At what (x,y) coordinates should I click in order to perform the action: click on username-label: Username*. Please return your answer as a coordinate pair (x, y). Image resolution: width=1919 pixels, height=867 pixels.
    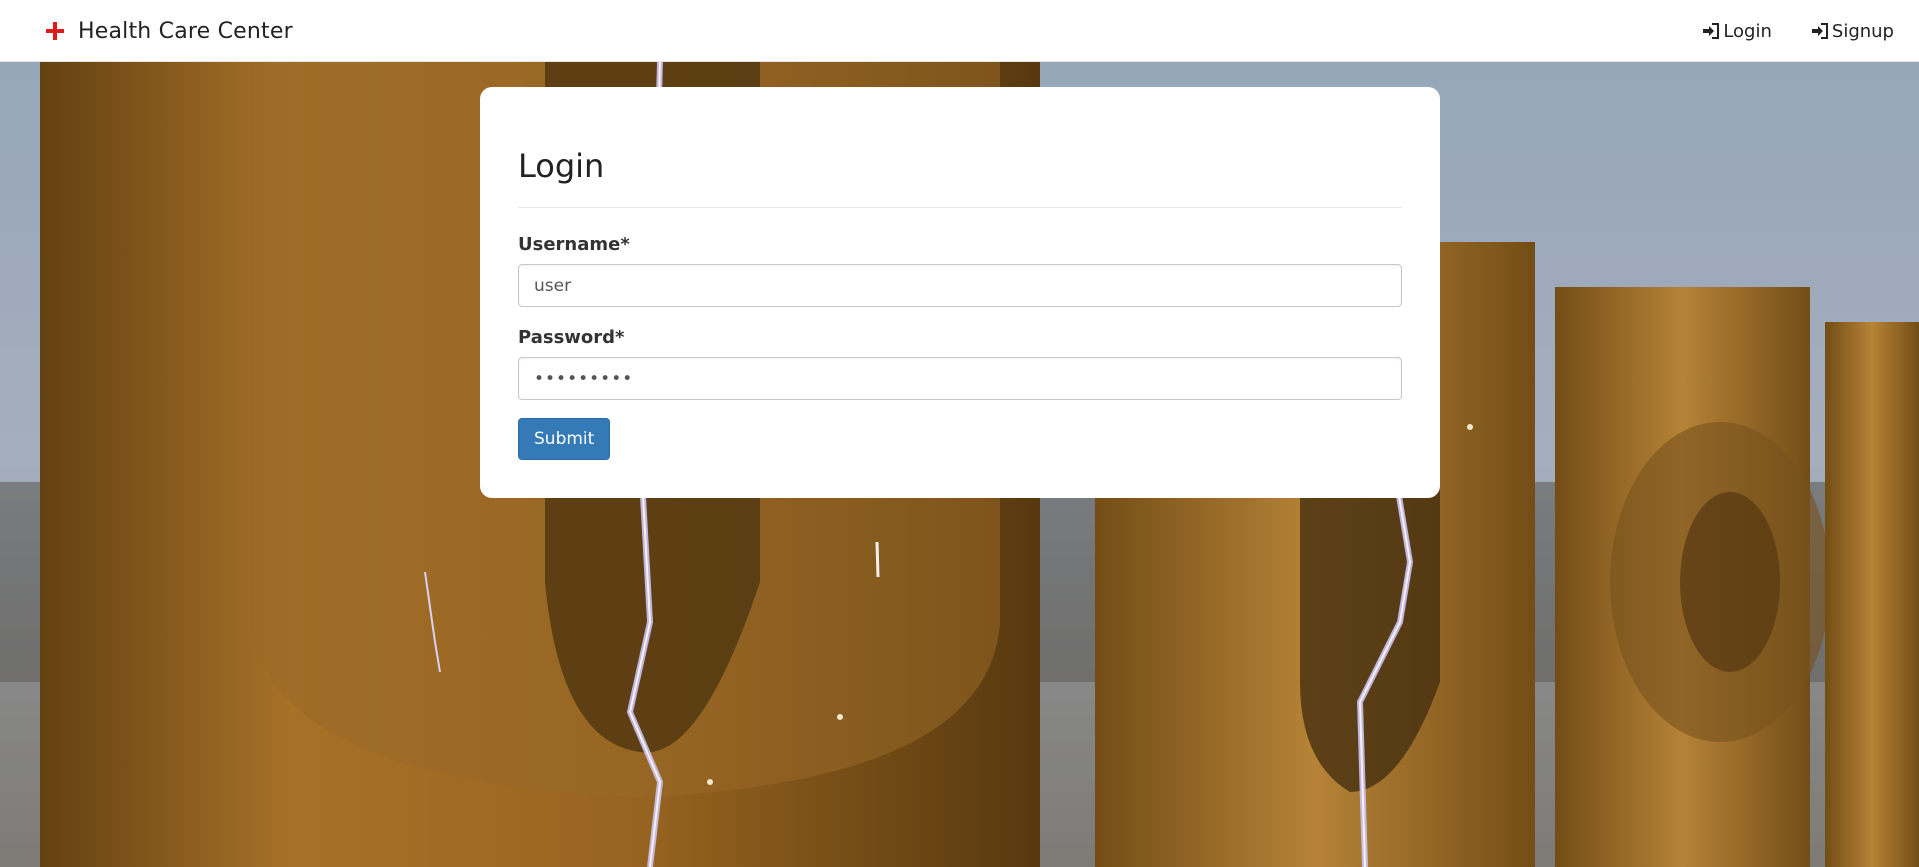
    Looking at the image, I should click on (574, 244).